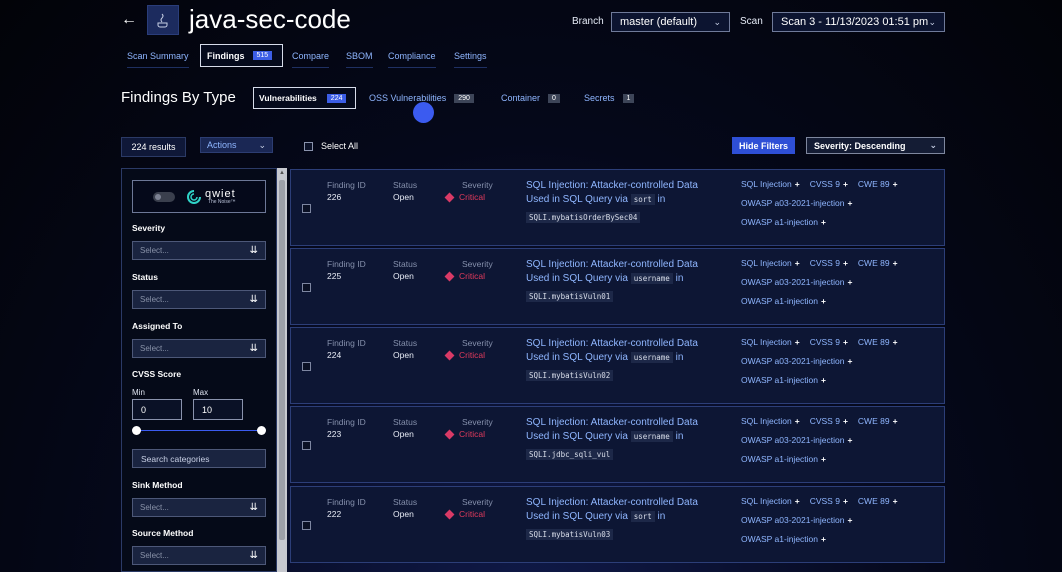 The image size is (1062, 572). Describe the element at coordinates (858, 22) in the screenshot. I see `scan-select: Scan 3 - 11/13/2023 01:51 pm ⌄` at that location.